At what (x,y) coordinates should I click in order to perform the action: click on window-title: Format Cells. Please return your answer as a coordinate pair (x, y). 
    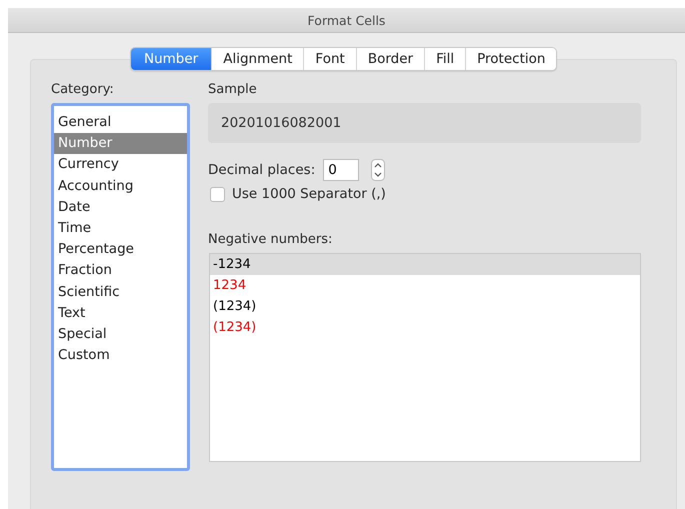
    Looking at the image, I should click on (347, 20).